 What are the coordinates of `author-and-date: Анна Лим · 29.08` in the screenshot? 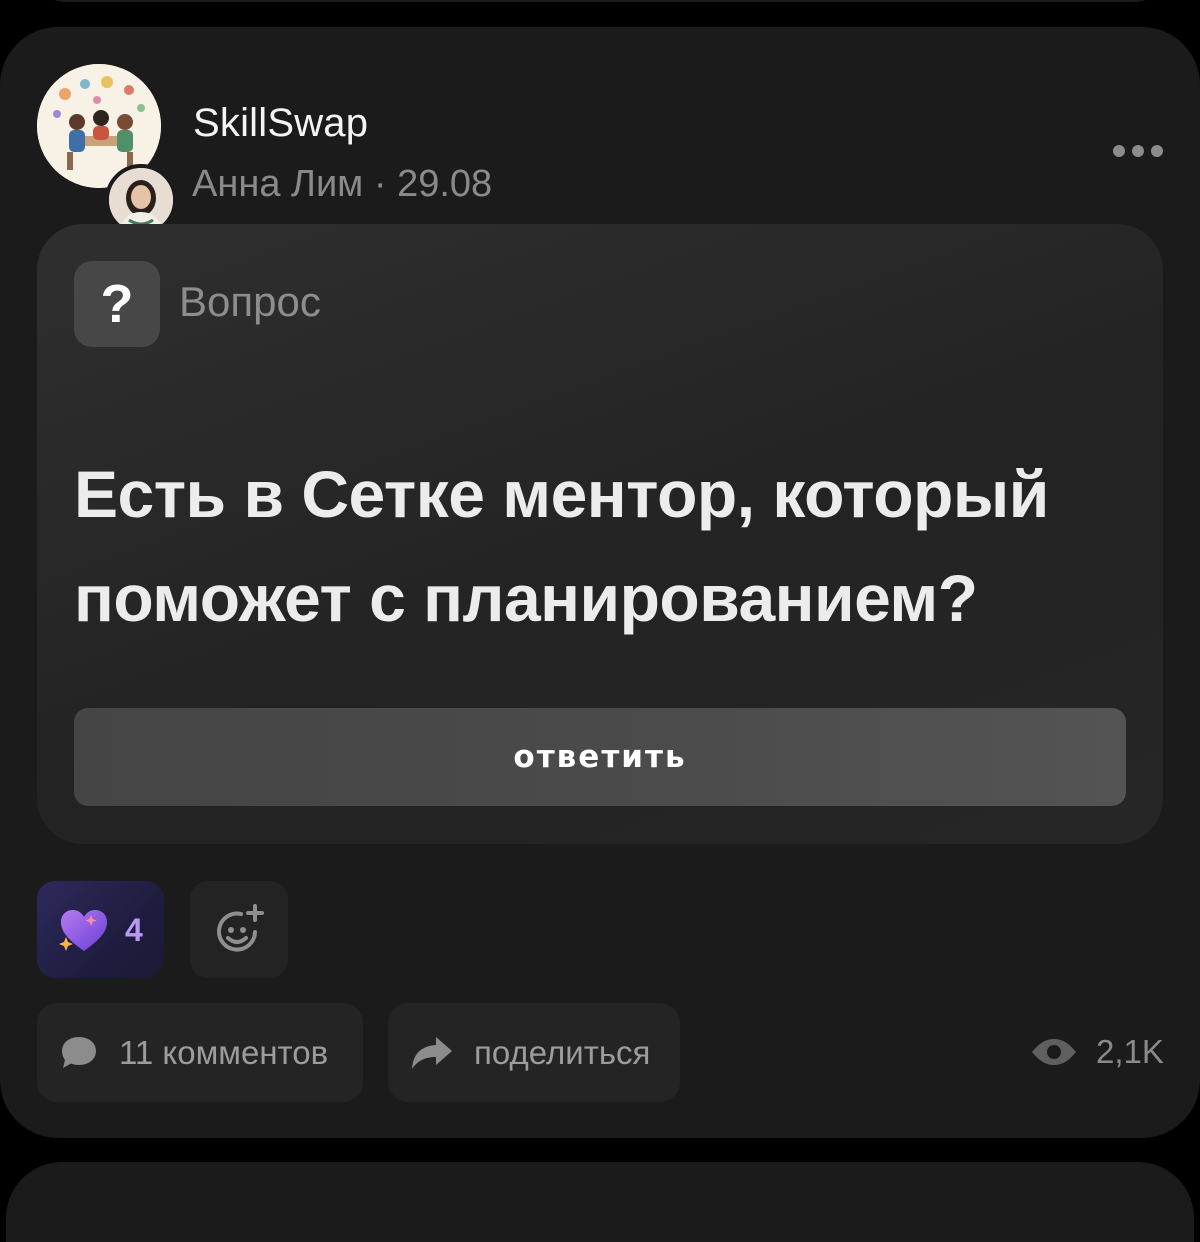 It's located at (342, 184).